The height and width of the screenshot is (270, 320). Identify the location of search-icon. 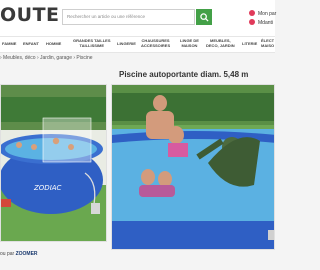
(204, 17).